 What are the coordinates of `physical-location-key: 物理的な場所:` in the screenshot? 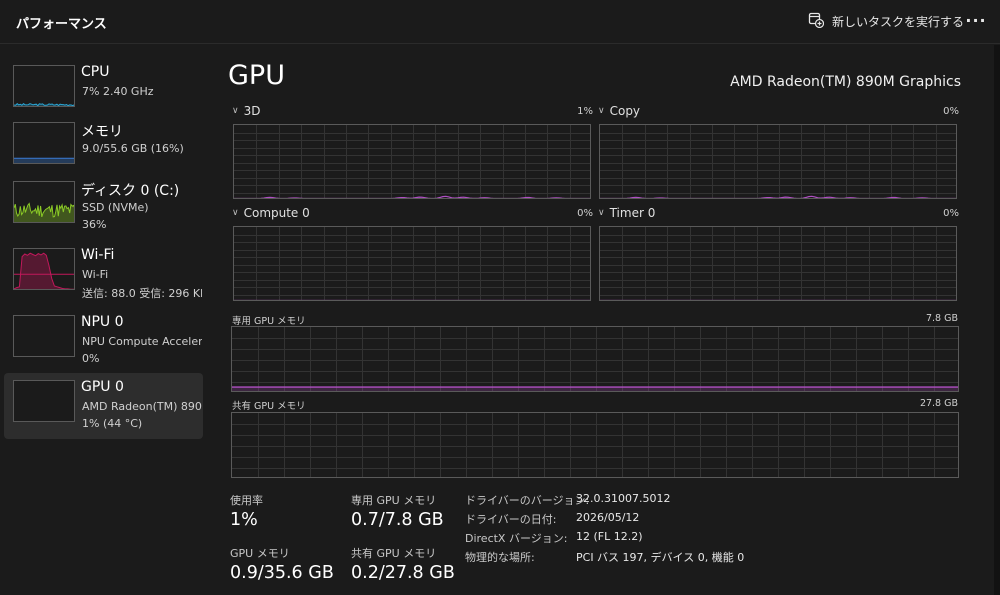 It's located at (500, 557).